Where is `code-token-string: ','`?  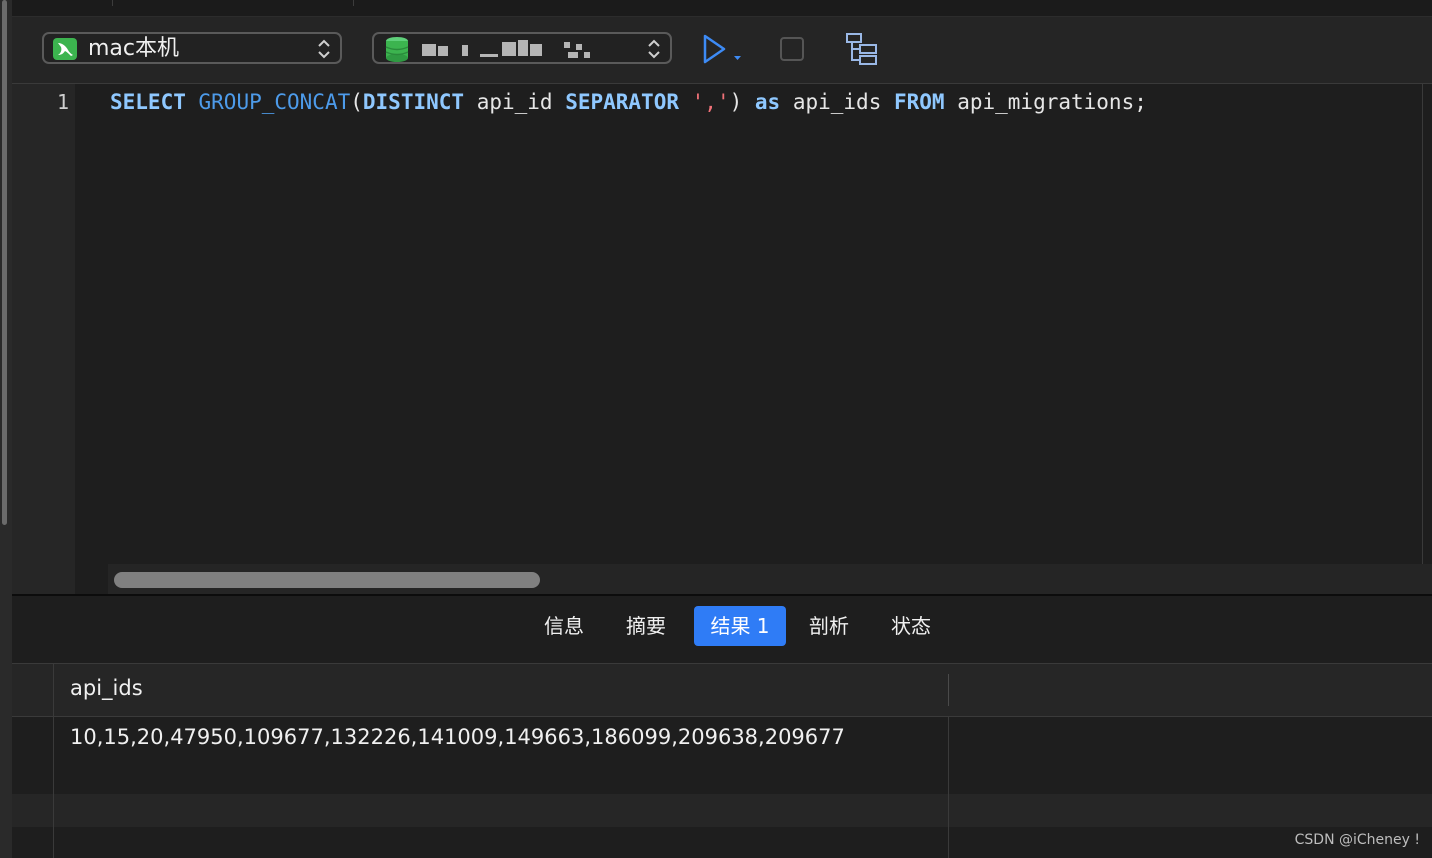 code-token-string: ',' is located at coordinates (710, 102).